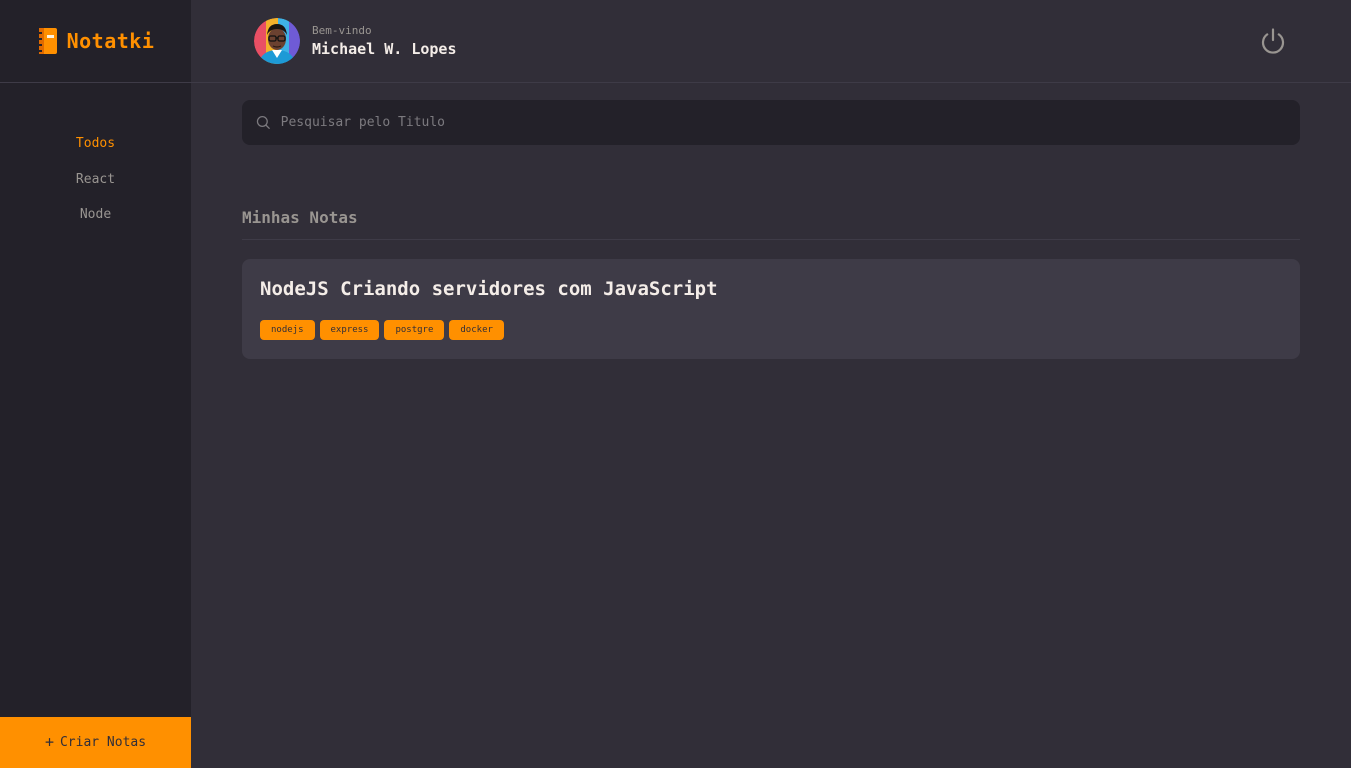 The height and width of the screenshot is (768, 1351). What do you see at coordinates (110, 41) in the screenshot?
I see `brand-name: Notatki` at bounding box center [110, 41].